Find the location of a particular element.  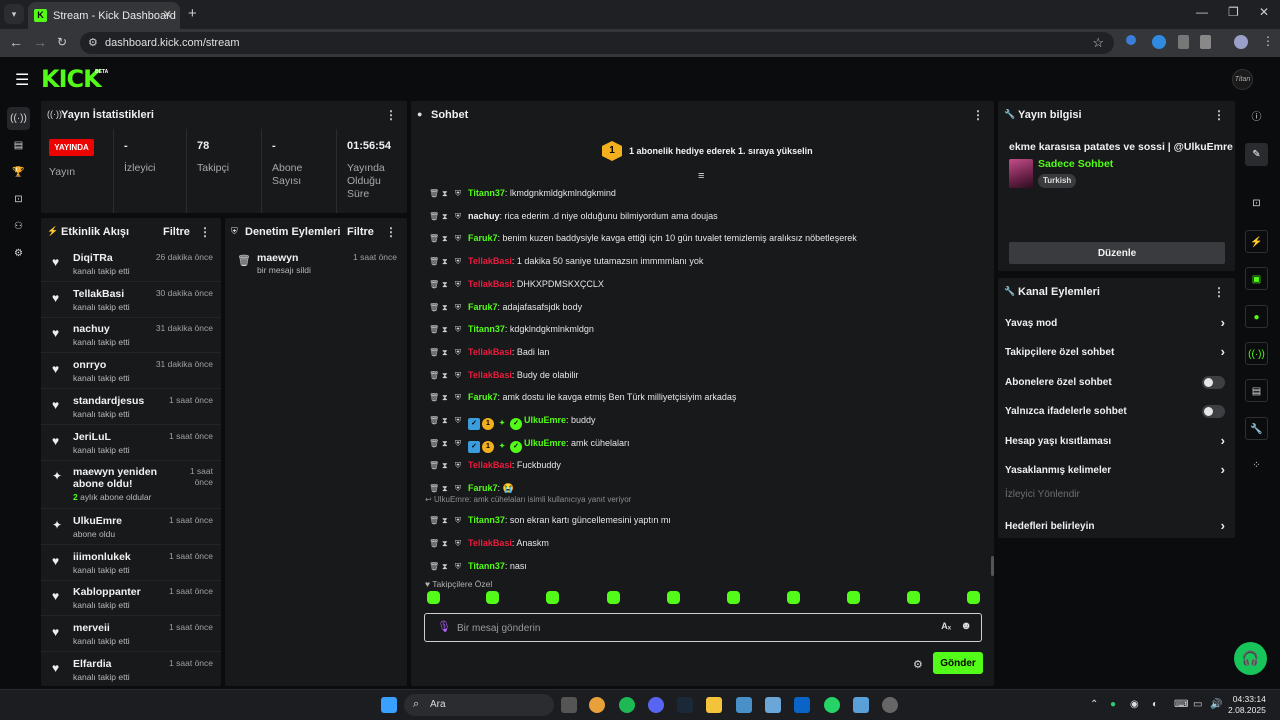

new-tab-button: + is located at coordinates (192, 13).